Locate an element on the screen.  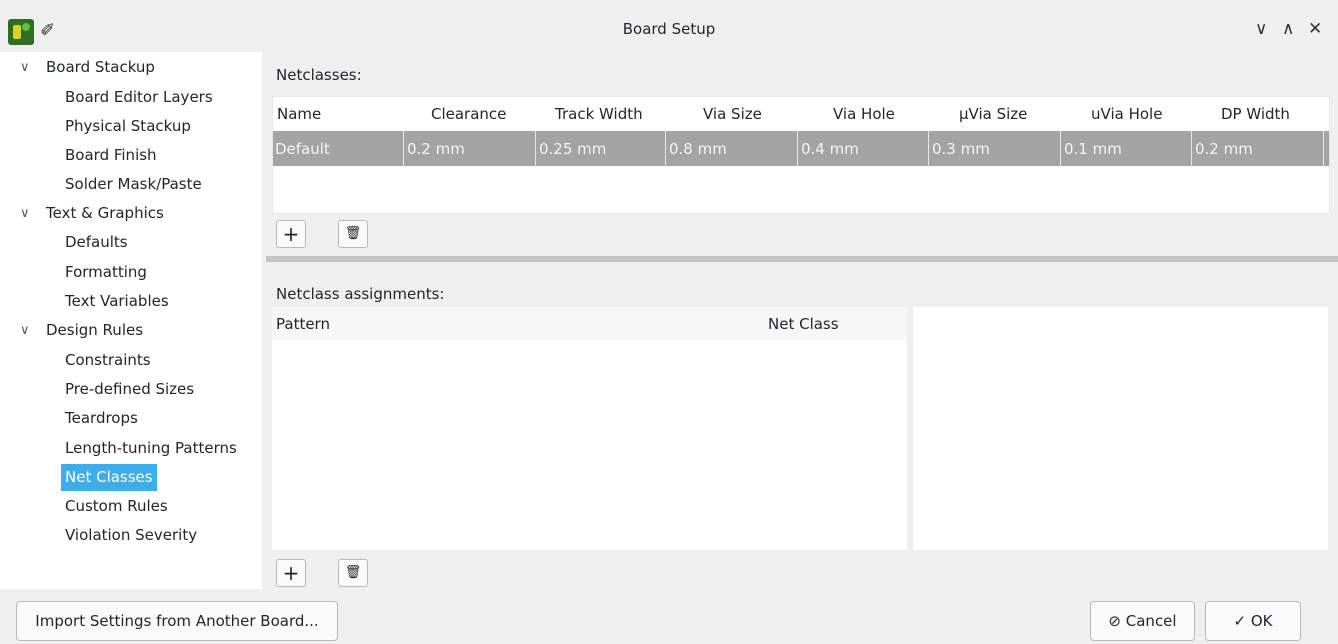
title-bar: ✐ Board Setup ∨ ∧ ✕ is located at coordinates (669, 25).